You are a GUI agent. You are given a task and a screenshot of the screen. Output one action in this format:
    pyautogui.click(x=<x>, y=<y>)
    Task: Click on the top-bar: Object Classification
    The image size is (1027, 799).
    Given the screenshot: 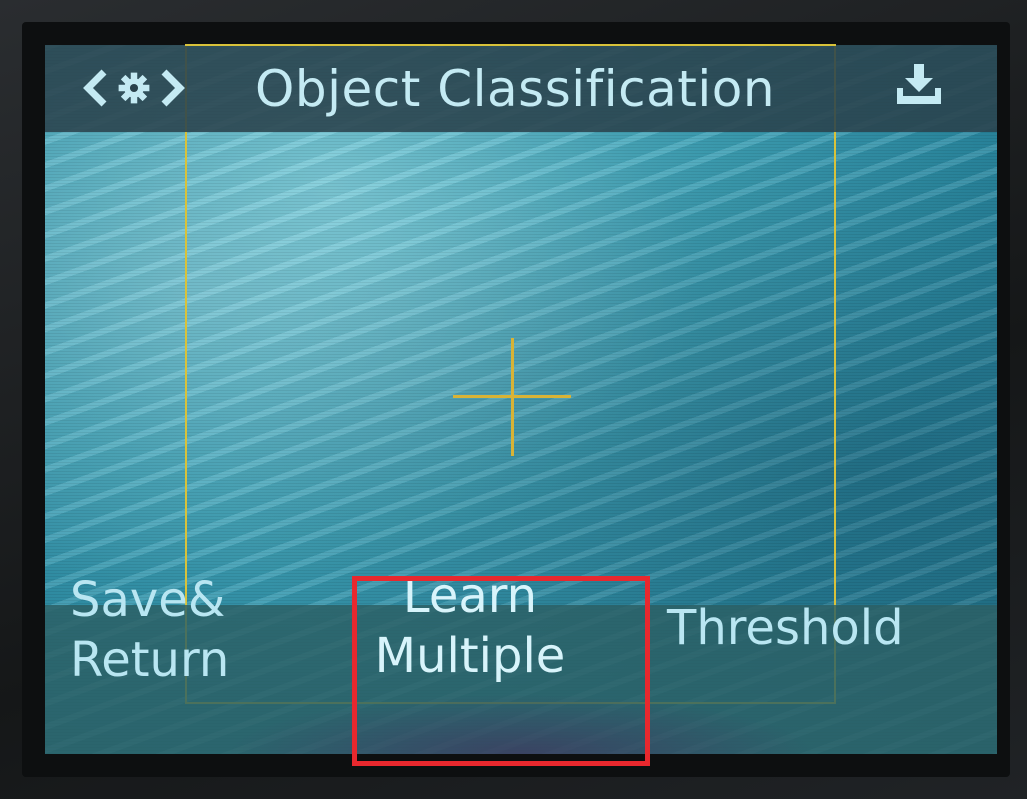 What is the action you would take?
    pyautogui.click(x=521, y=88)
    